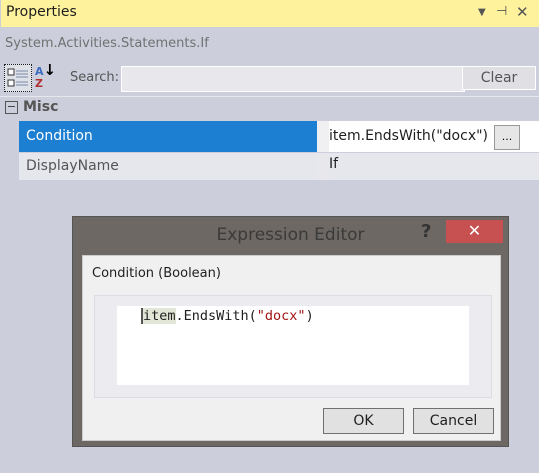 The width and height of the screenshot is (539, 473). What do you see at coordinates (434, 166) in the screenshot?
I see `property-value: If` at bounding box center [434, 166].